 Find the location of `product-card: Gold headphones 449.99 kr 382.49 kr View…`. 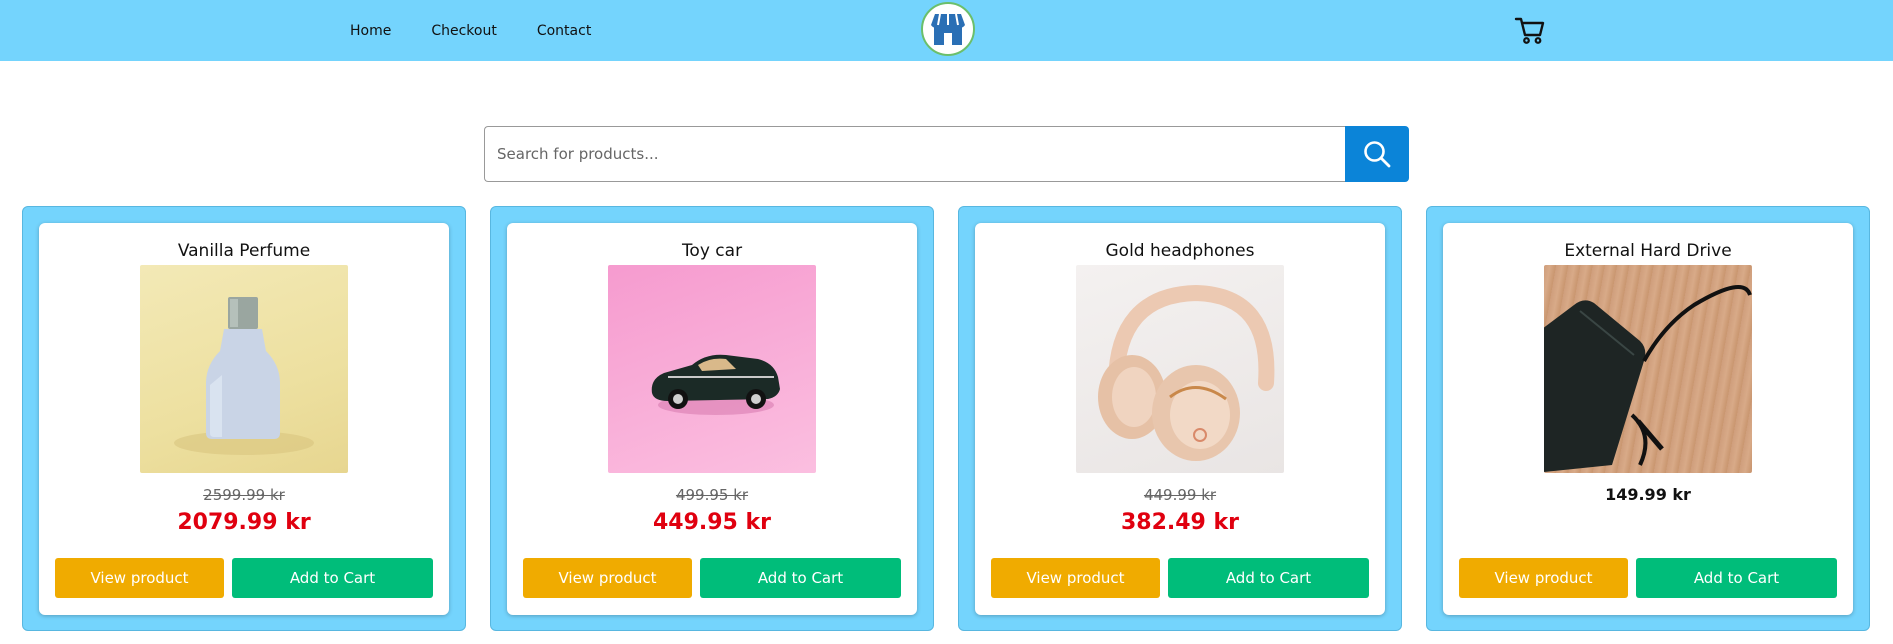

product-card: Gold headphones 449.99 kr 382.49 kr View… is located at coordinates (1180, 419).